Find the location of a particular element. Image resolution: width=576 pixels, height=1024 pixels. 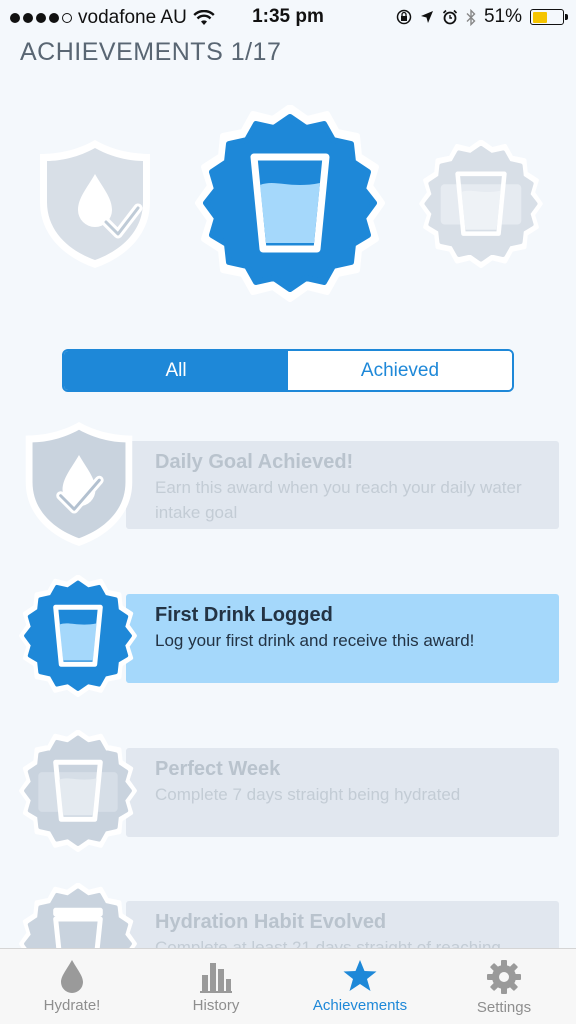

achievement-title: Perfect Week is located at coordinates (218, 769).